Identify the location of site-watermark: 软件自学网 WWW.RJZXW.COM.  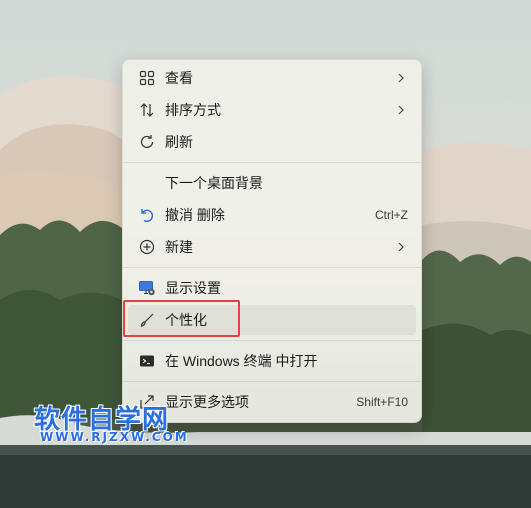
(110, 423).